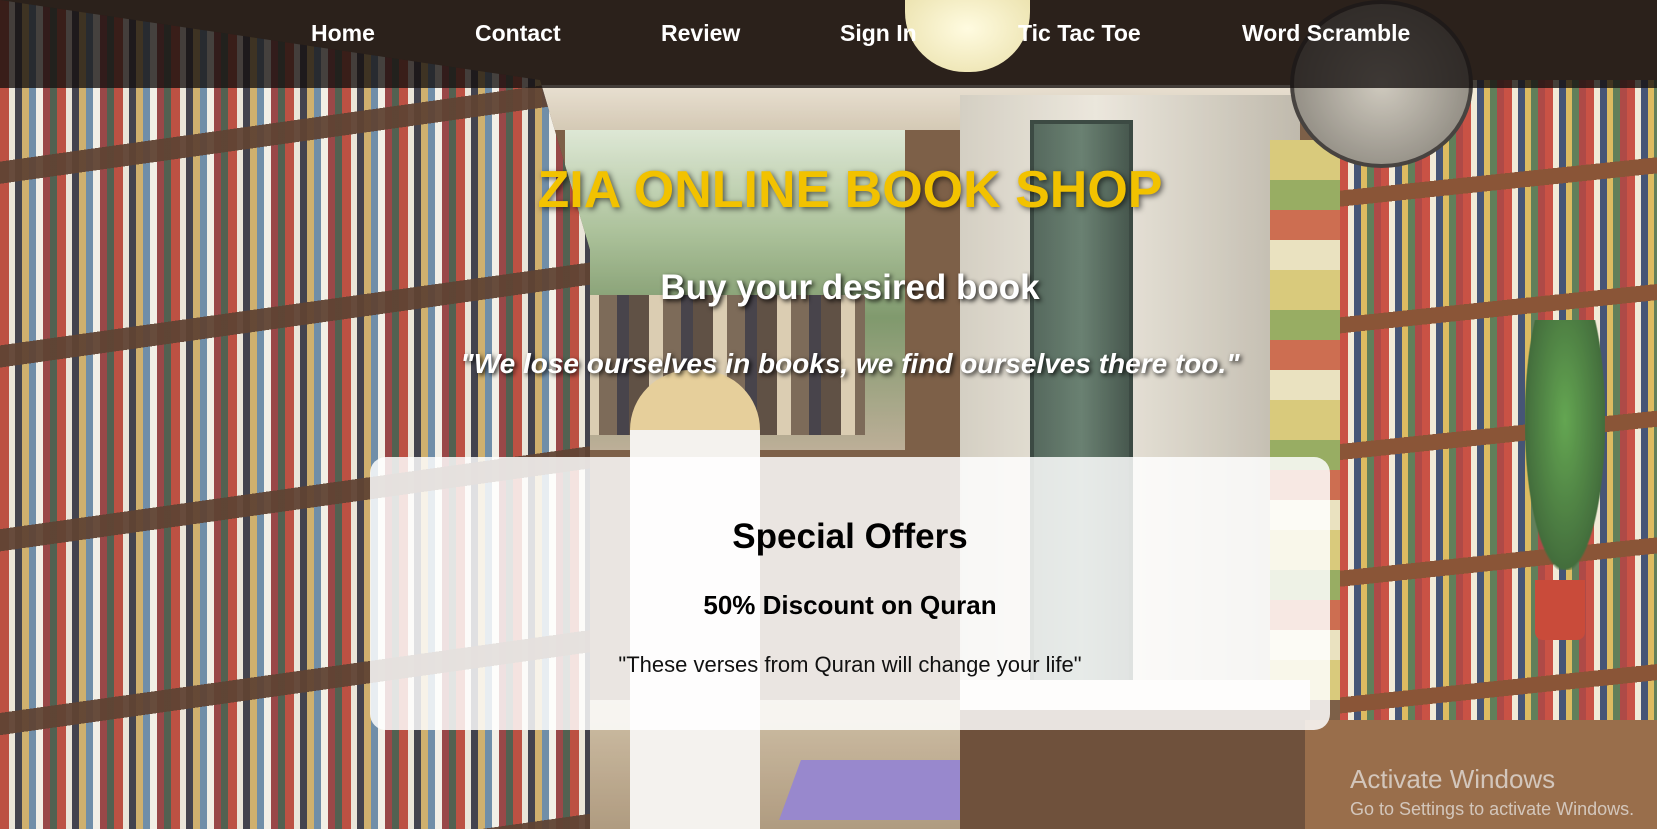 The width and height of the screenshot is (1657, 829). What do you see at coordinates (967, 36) in the screenshot?
I see `background-lamp` at bounding box center [967, 36].